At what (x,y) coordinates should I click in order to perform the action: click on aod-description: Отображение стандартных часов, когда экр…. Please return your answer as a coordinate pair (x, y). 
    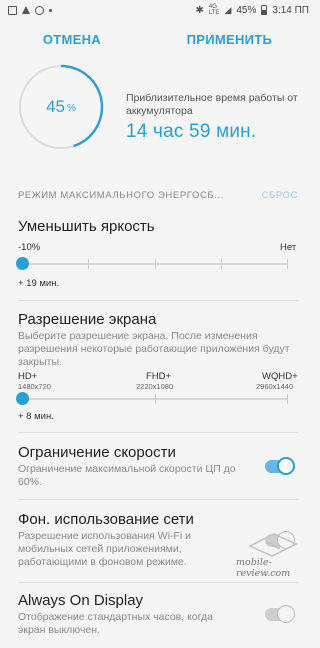
    Looking at the image, I should click on (115, 623).